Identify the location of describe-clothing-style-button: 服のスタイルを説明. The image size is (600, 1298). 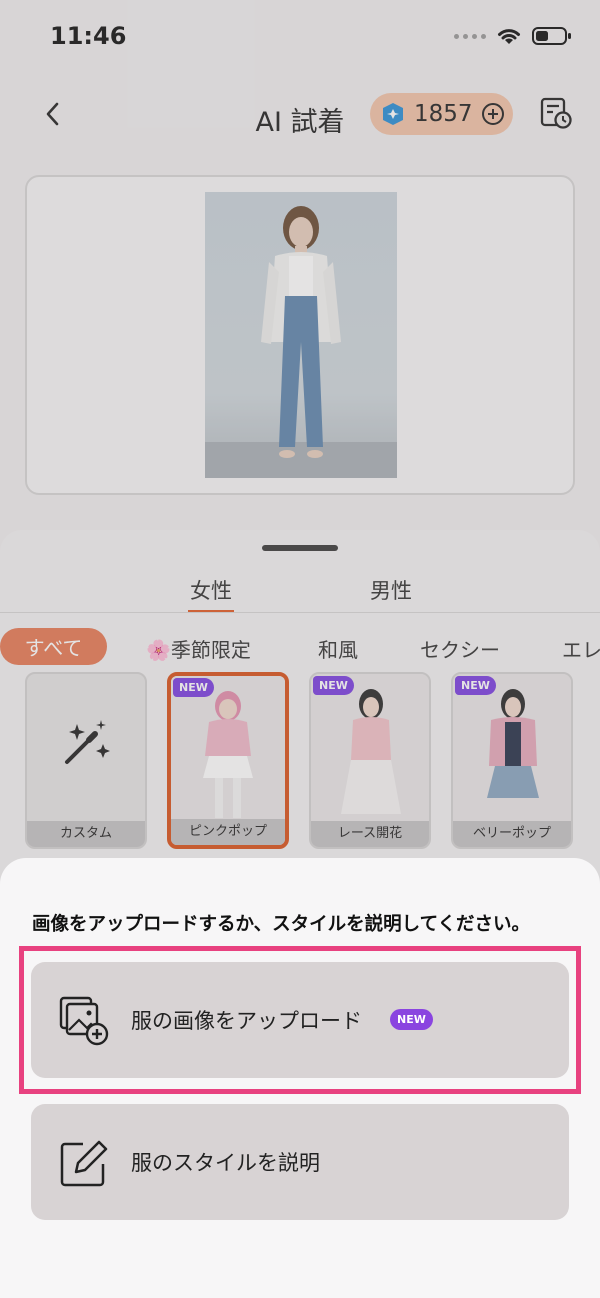
(300, 1162).